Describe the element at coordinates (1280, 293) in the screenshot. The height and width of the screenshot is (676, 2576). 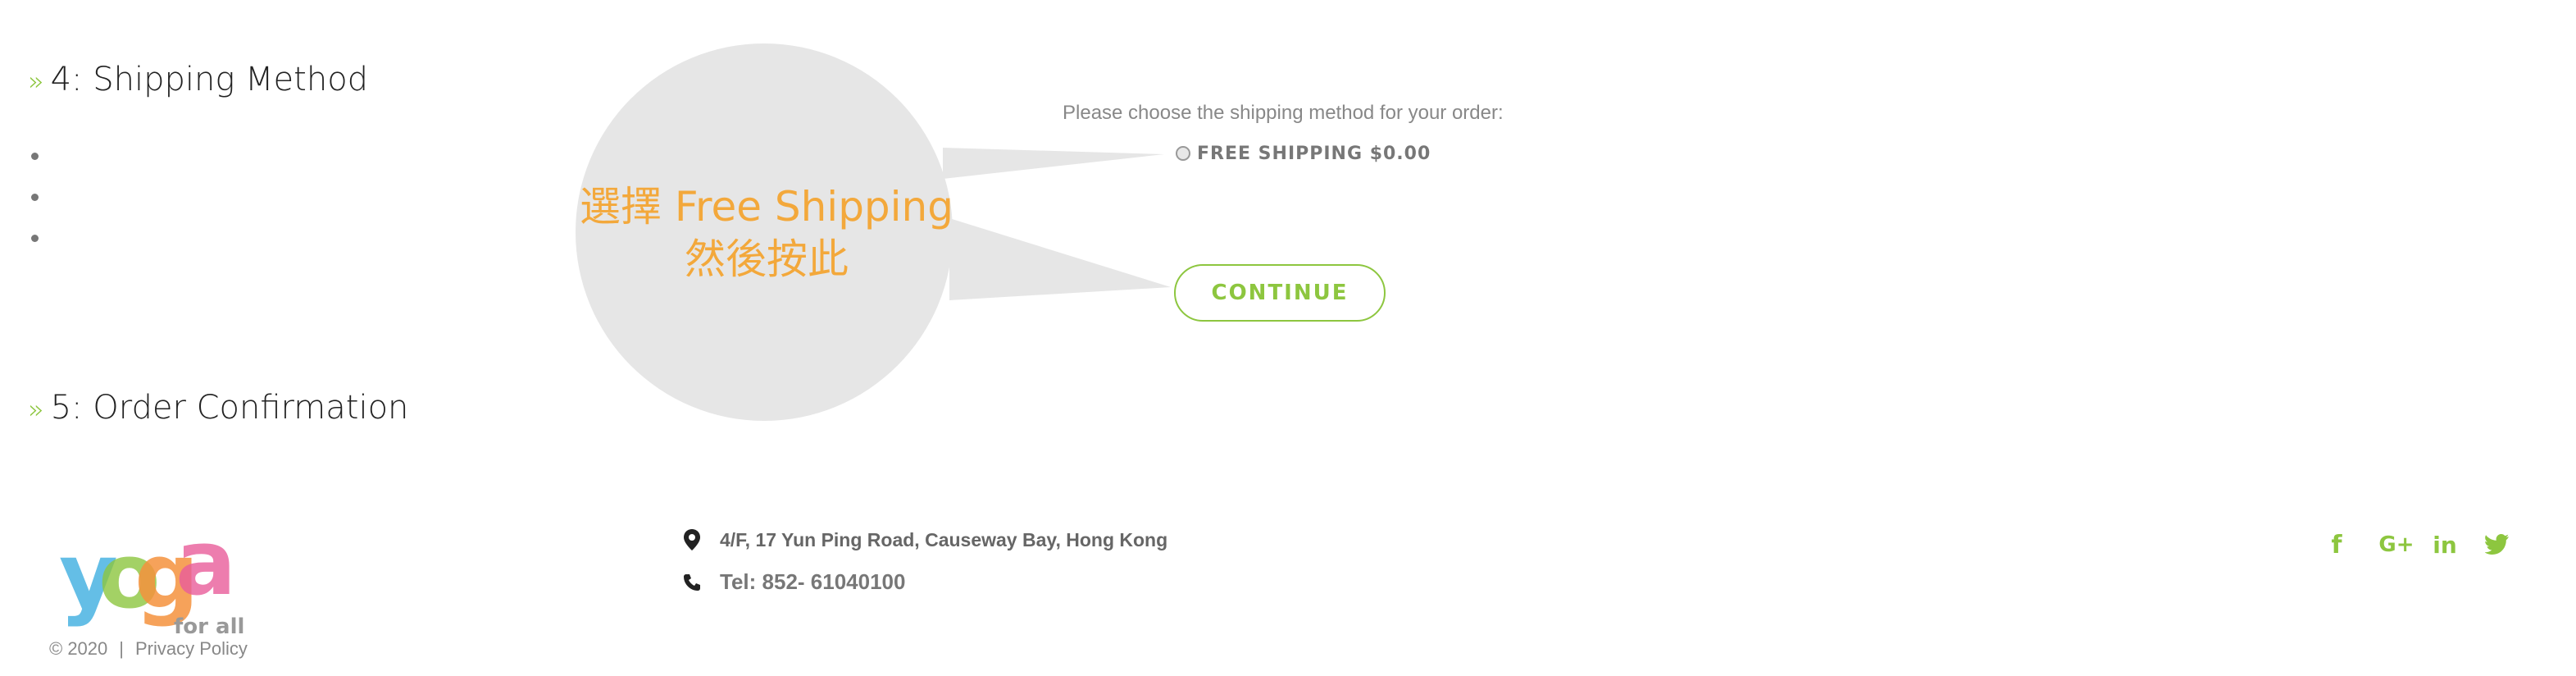
I see `continue-button: CONTINUE` at that location.